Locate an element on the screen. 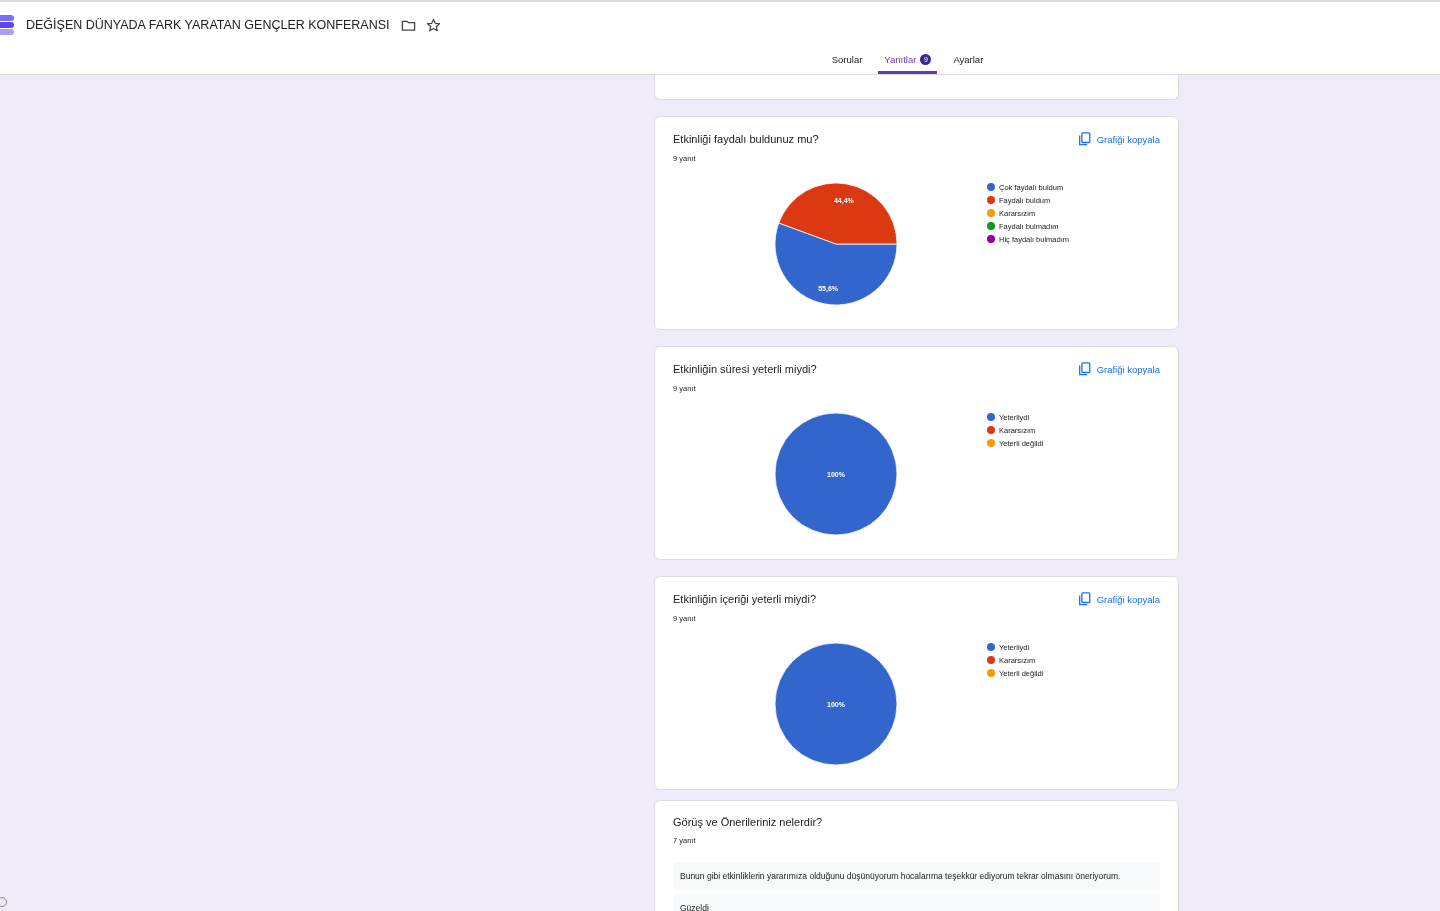 The width and height of the screenshot is (1440, 911). star-icon is located at coordinates (433, 25).